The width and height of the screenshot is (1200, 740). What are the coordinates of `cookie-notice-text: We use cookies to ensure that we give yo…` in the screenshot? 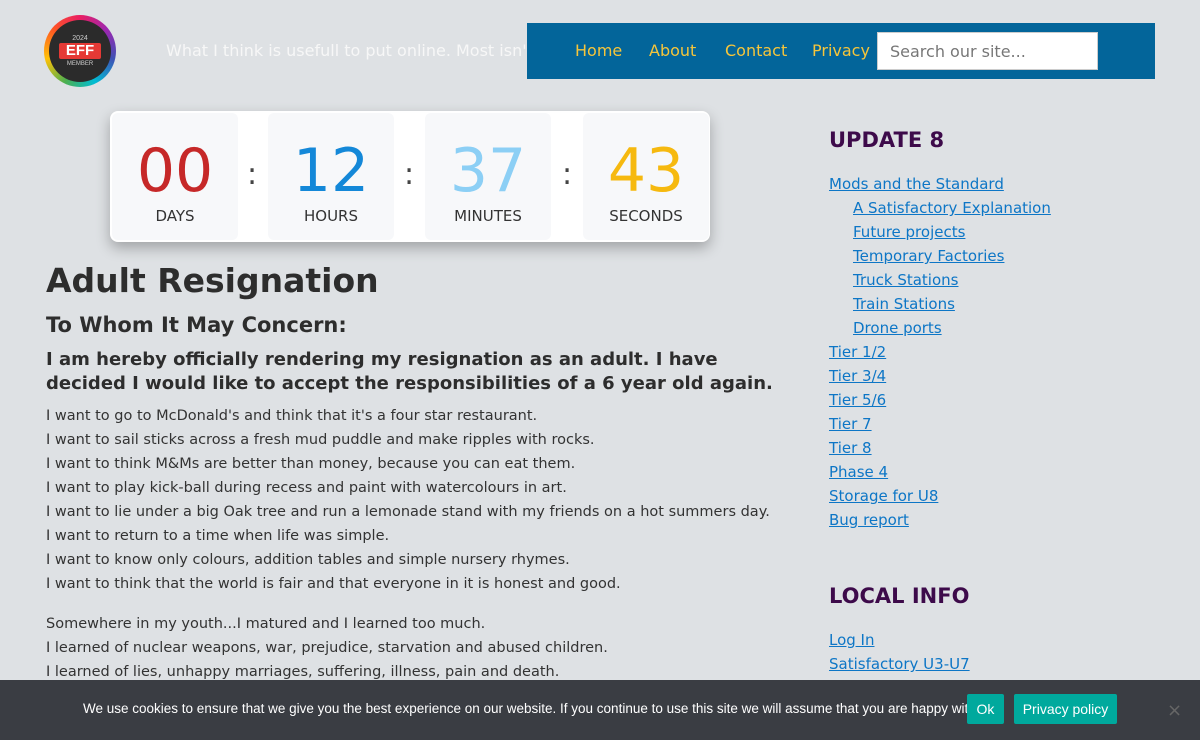 It's located at (536, 708).